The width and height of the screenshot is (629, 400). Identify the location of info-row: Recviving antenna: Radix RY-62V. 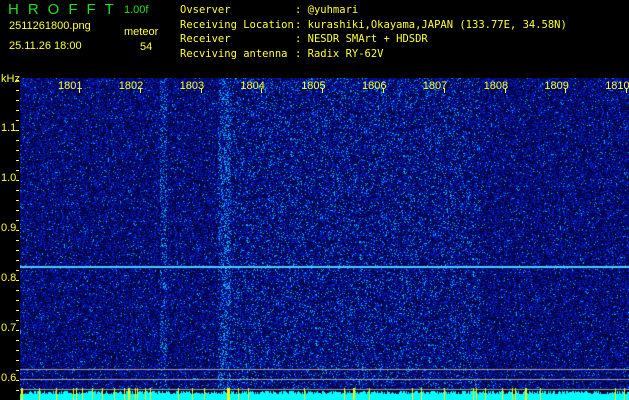
(282, 53).